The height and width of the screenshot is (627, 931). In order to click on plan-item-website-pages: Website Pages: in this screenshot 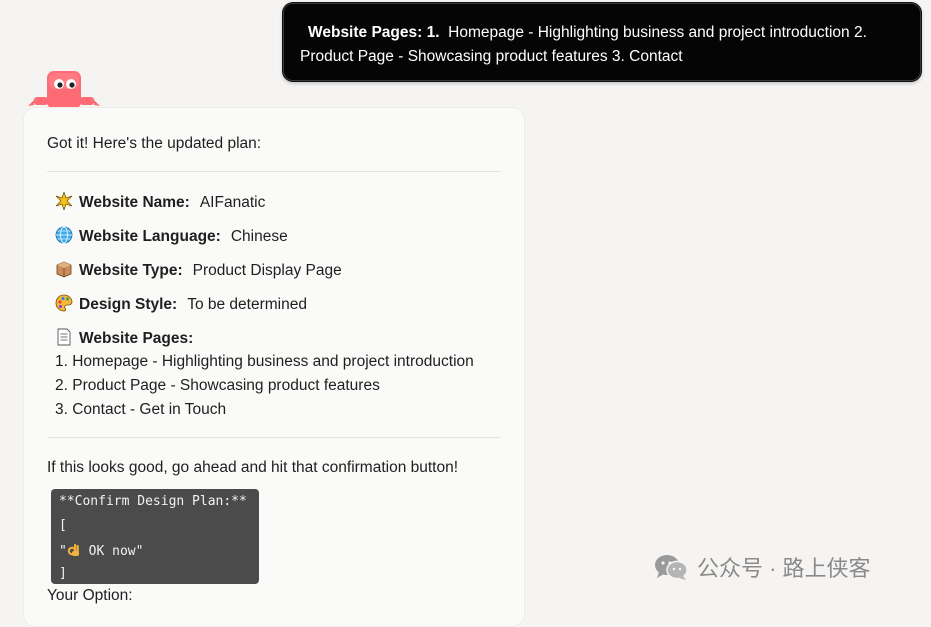, I will do `click(129, 338)`.